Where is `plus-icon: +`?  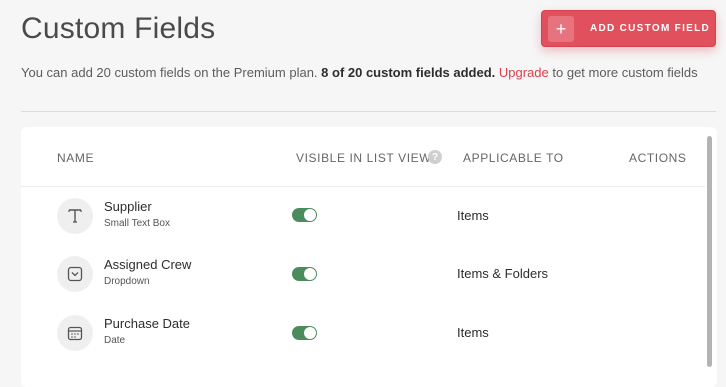
plus-icon: + is located at coordinates (561, 28).